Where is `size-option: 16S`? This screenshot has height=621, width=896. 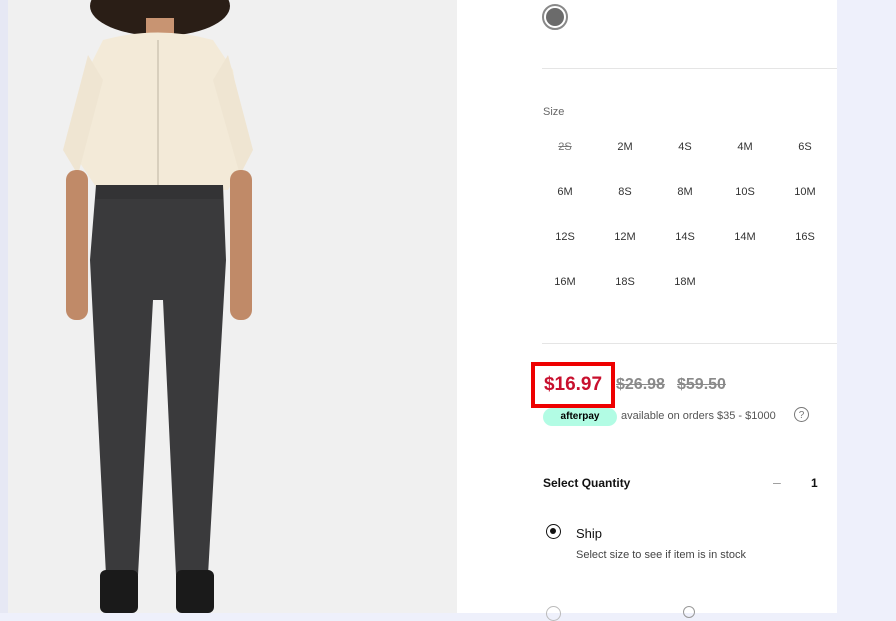
size-option: 16S is located at coordinates (805, 237).